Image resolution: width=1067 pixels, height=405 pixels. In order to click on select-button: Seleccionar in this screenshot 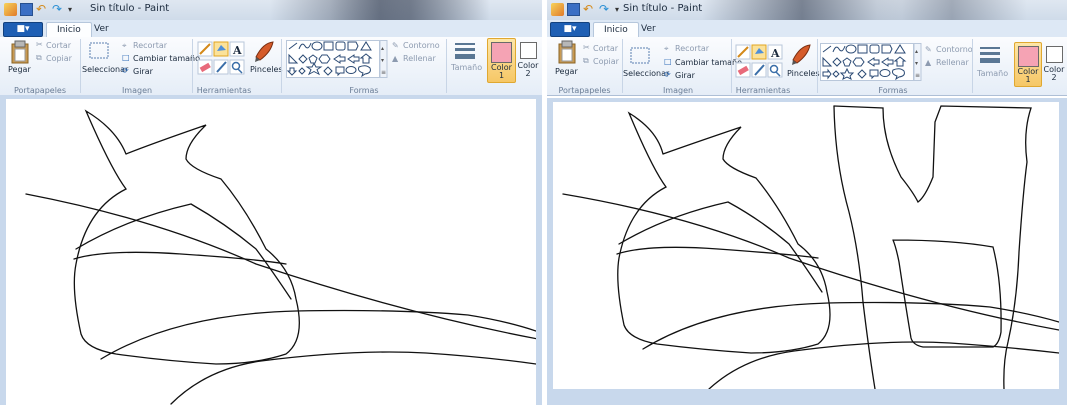, I will do `click(646, 73)`.